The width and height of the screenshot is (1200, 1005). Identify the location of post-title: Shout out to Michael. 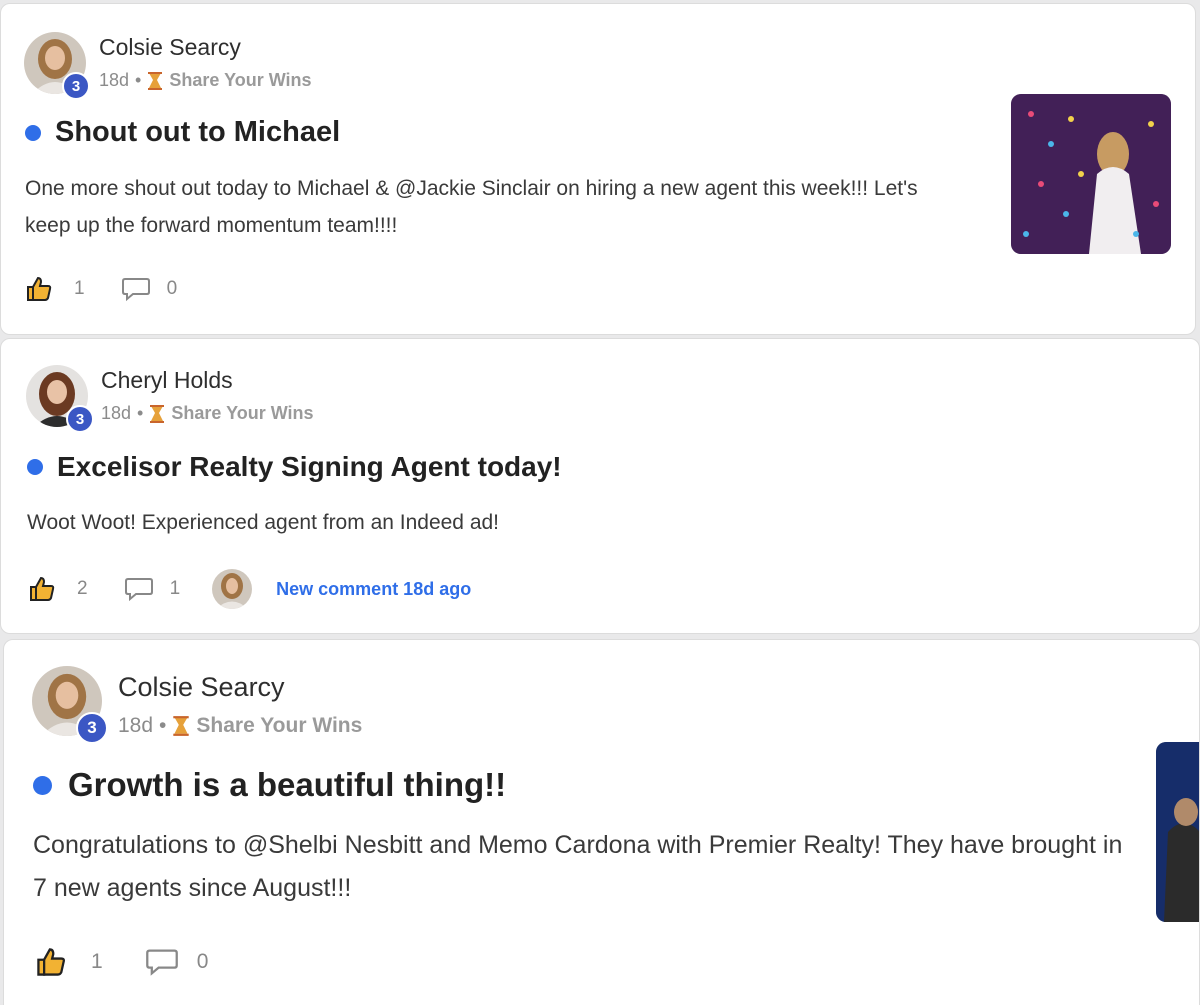
(197, 132).